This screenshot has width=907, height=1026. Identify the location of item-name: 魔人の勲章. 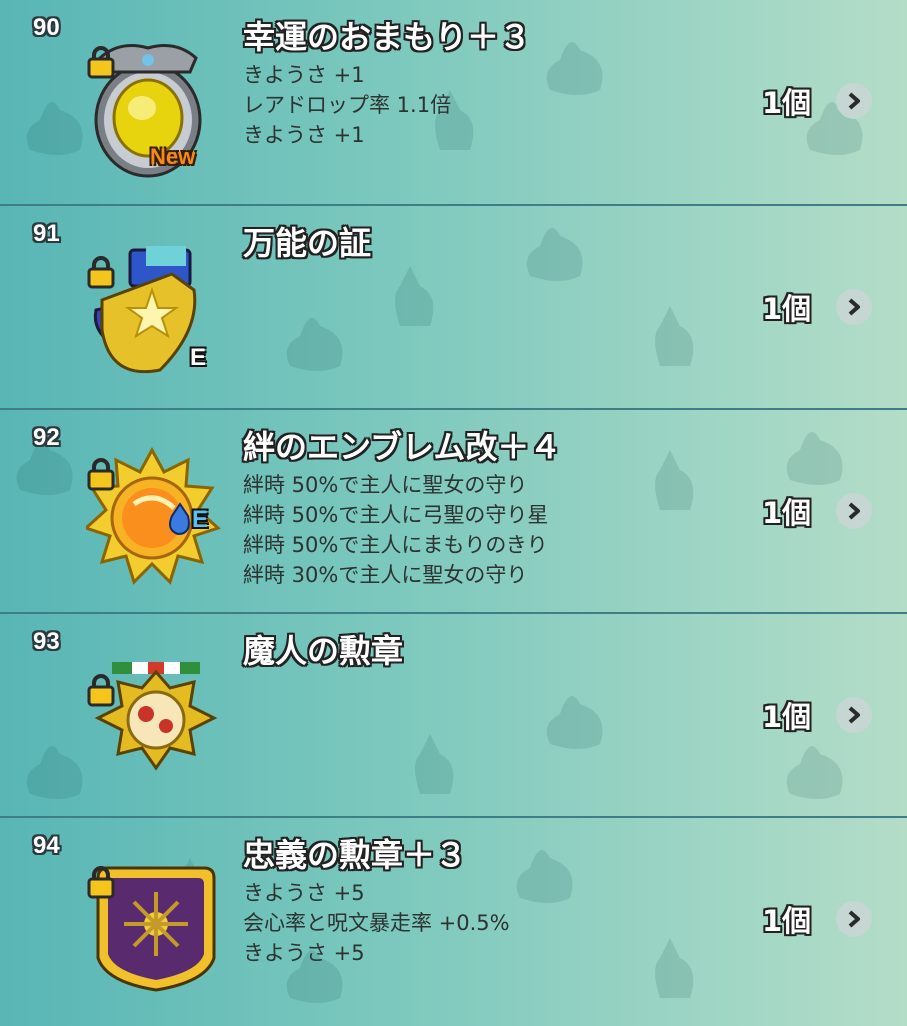
(323, 651).